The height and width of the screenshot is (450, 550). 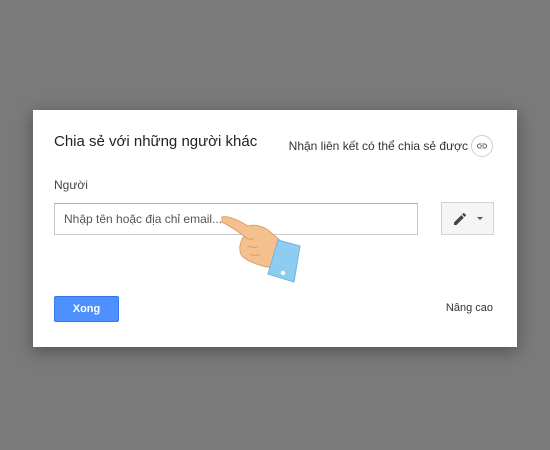 I want to click on get-shareable-link: Nhận liên kết có thể chia sẻ được, so click(x=391, y=146).